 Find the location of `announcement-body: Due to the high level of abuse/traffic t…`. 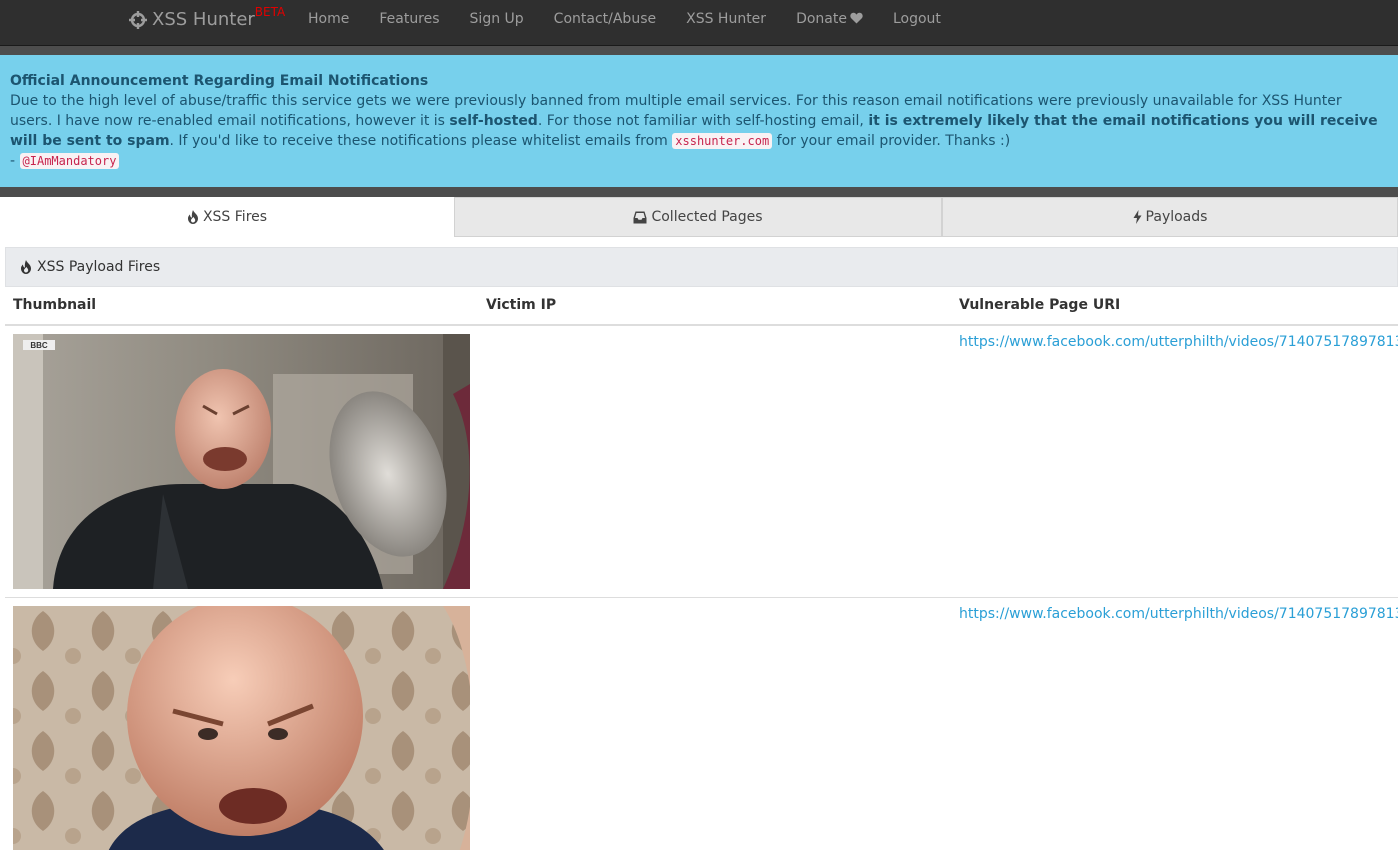

announcement-body: Due to the high level of abuse/traffic t… is located at coordinates (699, 121).